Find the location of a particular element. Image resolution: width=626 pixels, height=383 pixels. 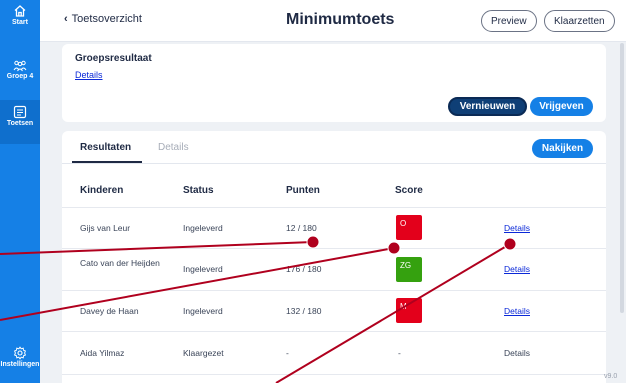

score-cell: - is located at coordinates (399, 353).